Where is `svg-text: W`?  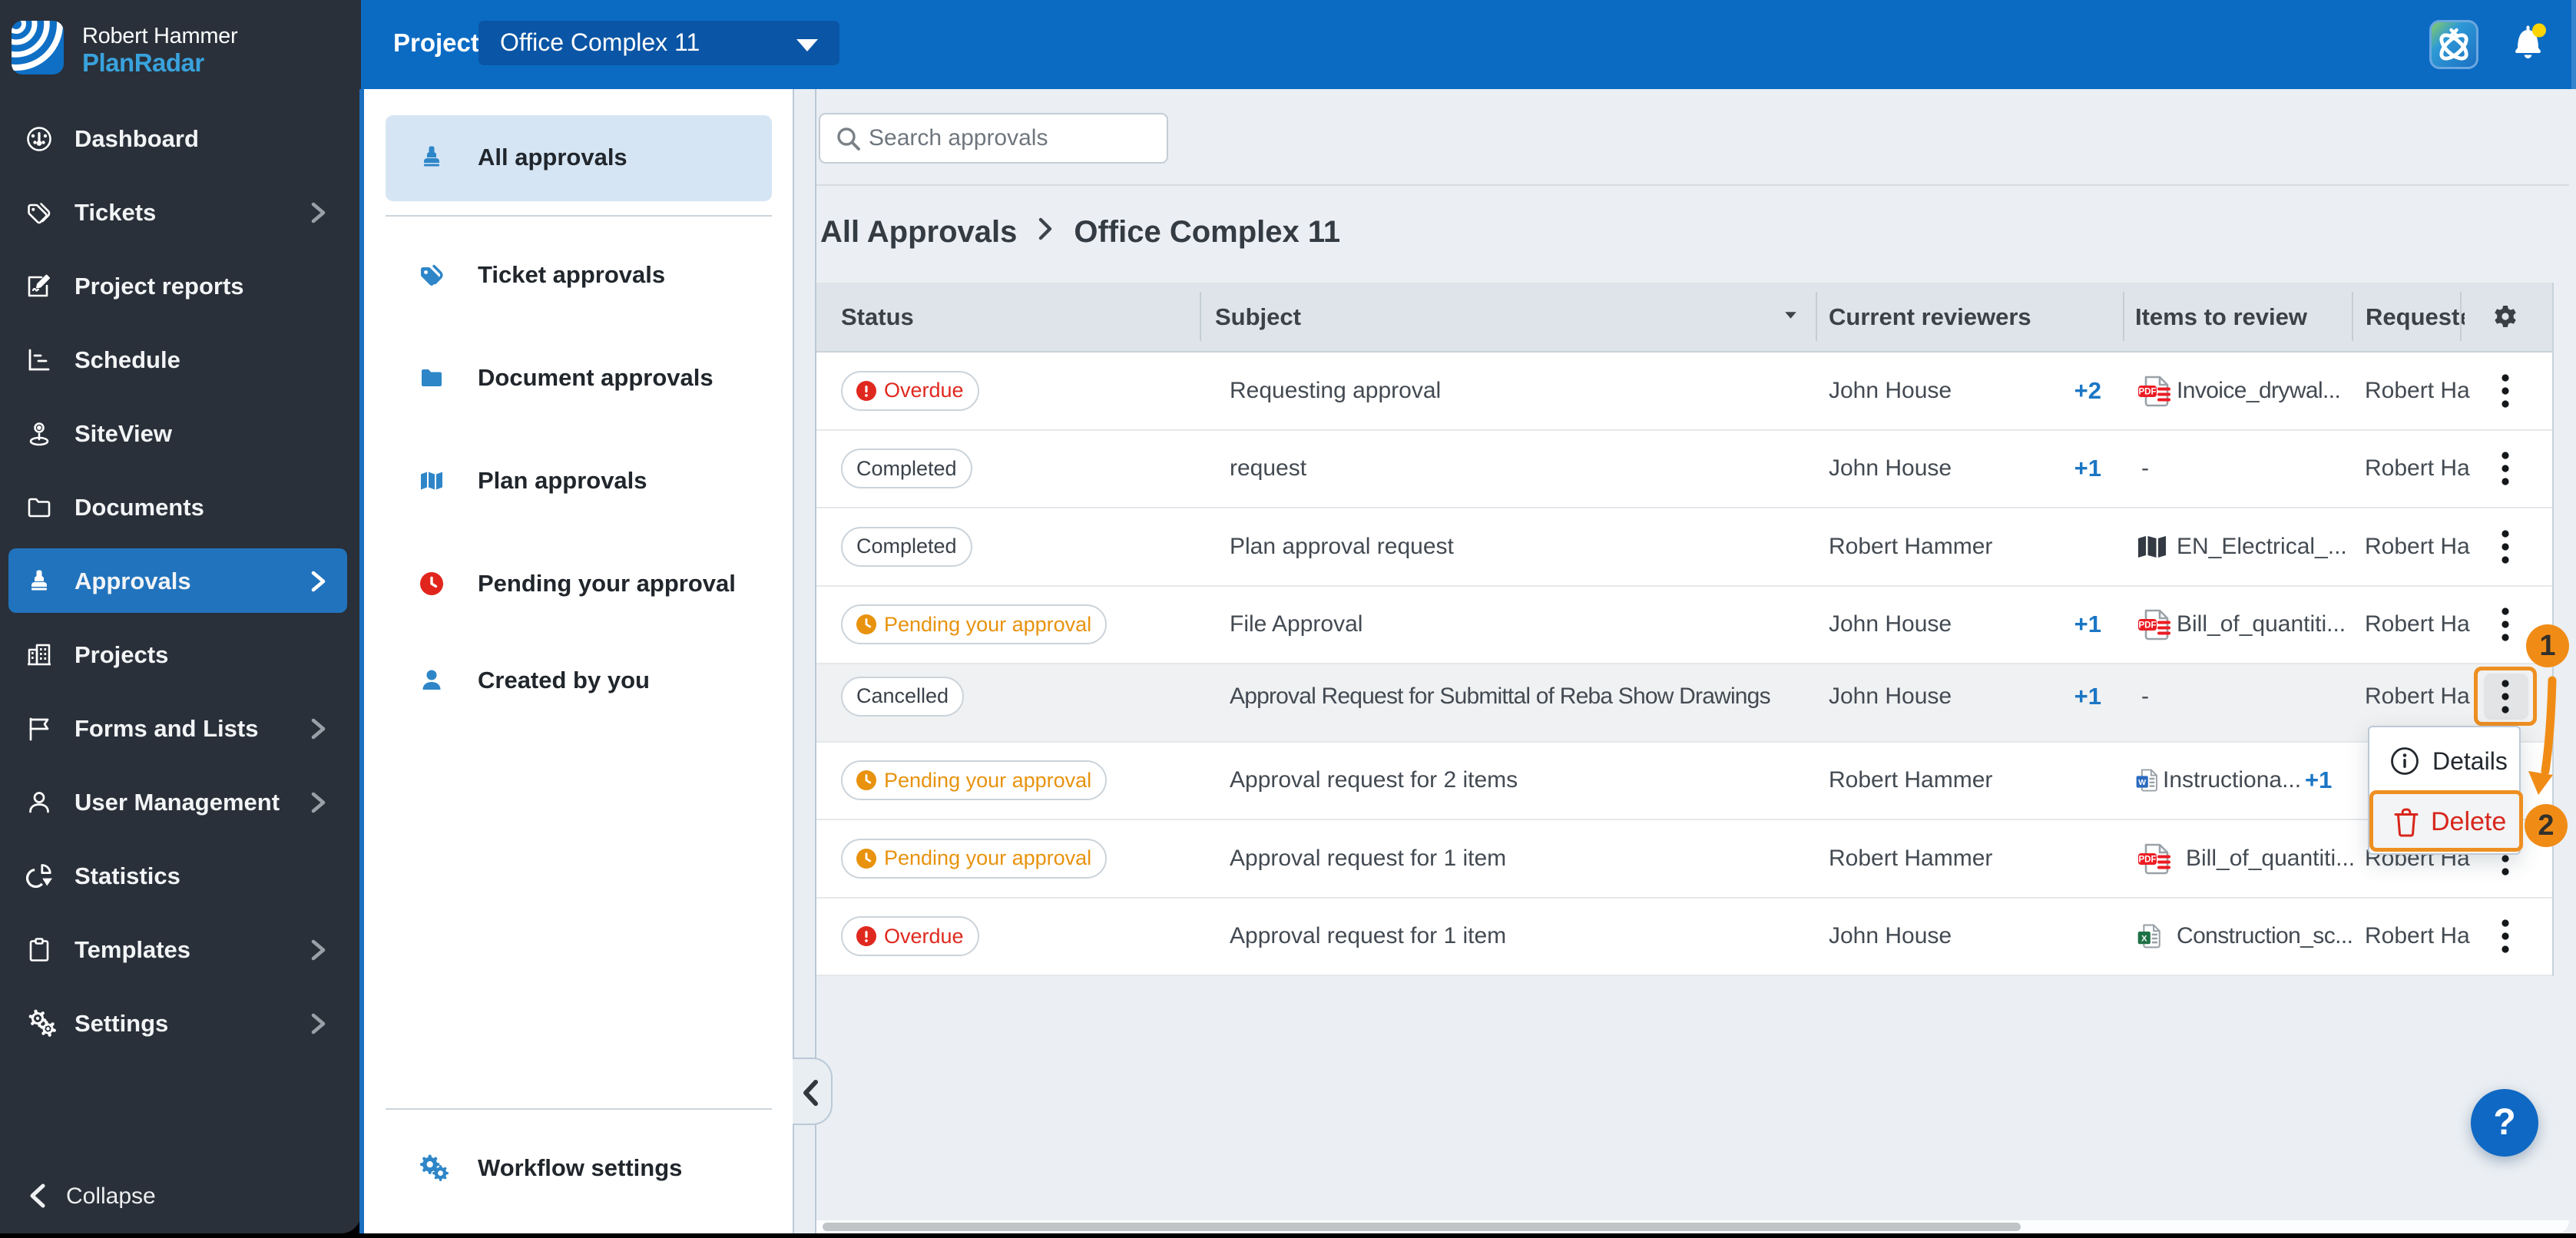
svg-text: W is located at coordinates (2142, 783).